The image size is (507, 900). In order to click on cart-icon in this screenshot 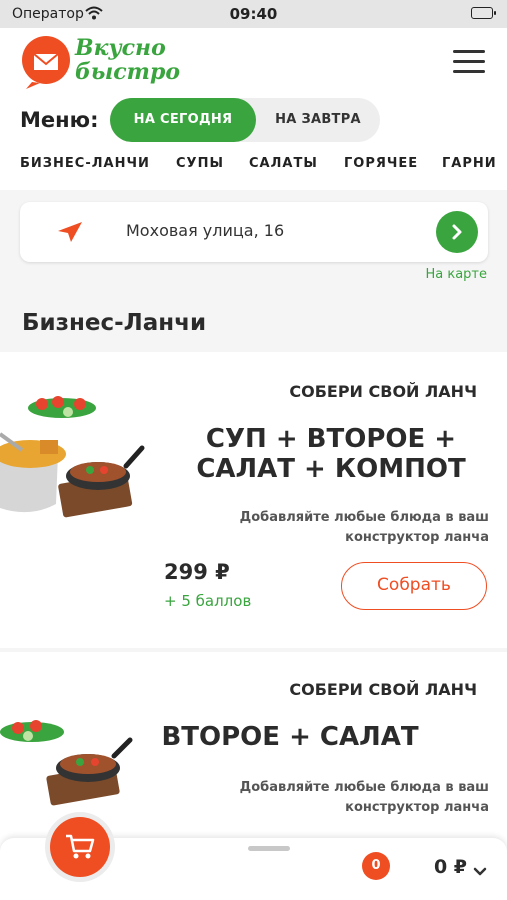, I will do `click(80, 846)`.